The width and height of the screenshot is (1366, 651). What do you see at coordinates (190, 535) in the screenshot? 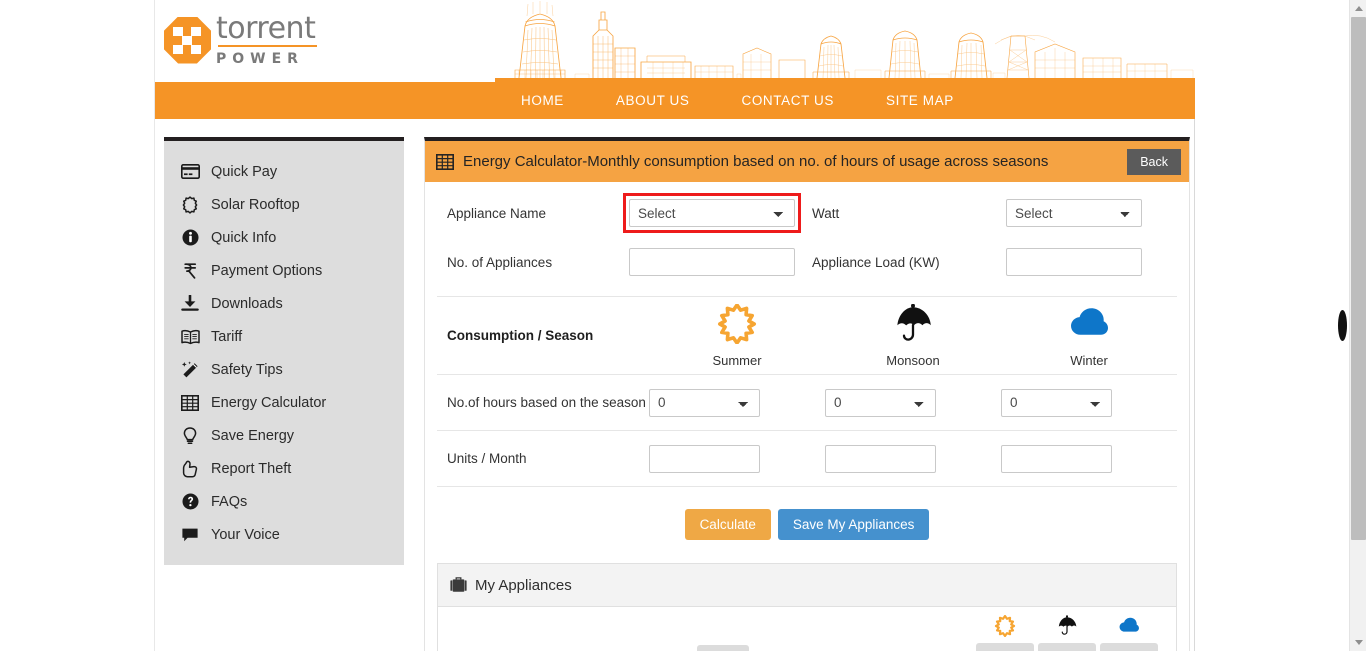
I see `speech-bubble-icon` at bounding box center [190, 535].